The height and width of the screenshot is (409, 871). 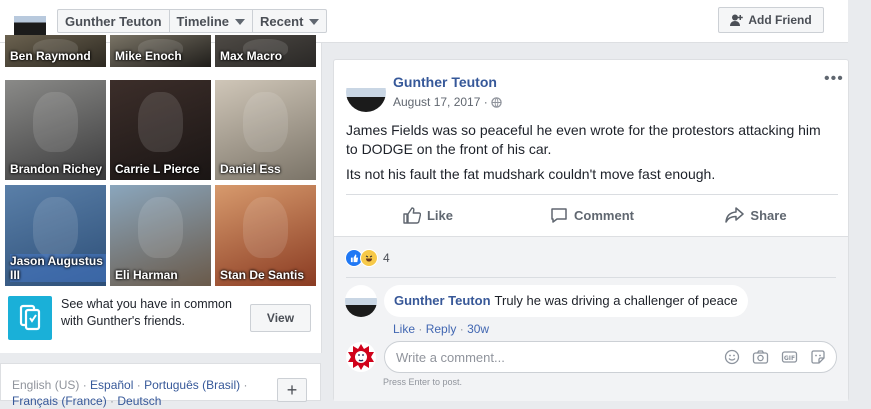 What do you see at coordinates (203, 21) in the screenshot?
I see `tab-timeline-label: Timeline` at bounding box center [203, 21].